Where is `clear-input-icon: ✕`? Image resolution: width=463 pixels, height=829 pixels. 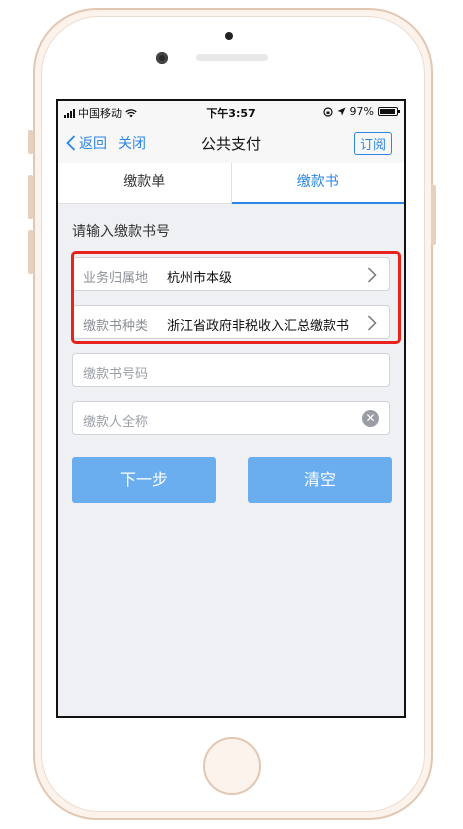
clear-input-icon: ✕ is located at coordinates (370, 418).